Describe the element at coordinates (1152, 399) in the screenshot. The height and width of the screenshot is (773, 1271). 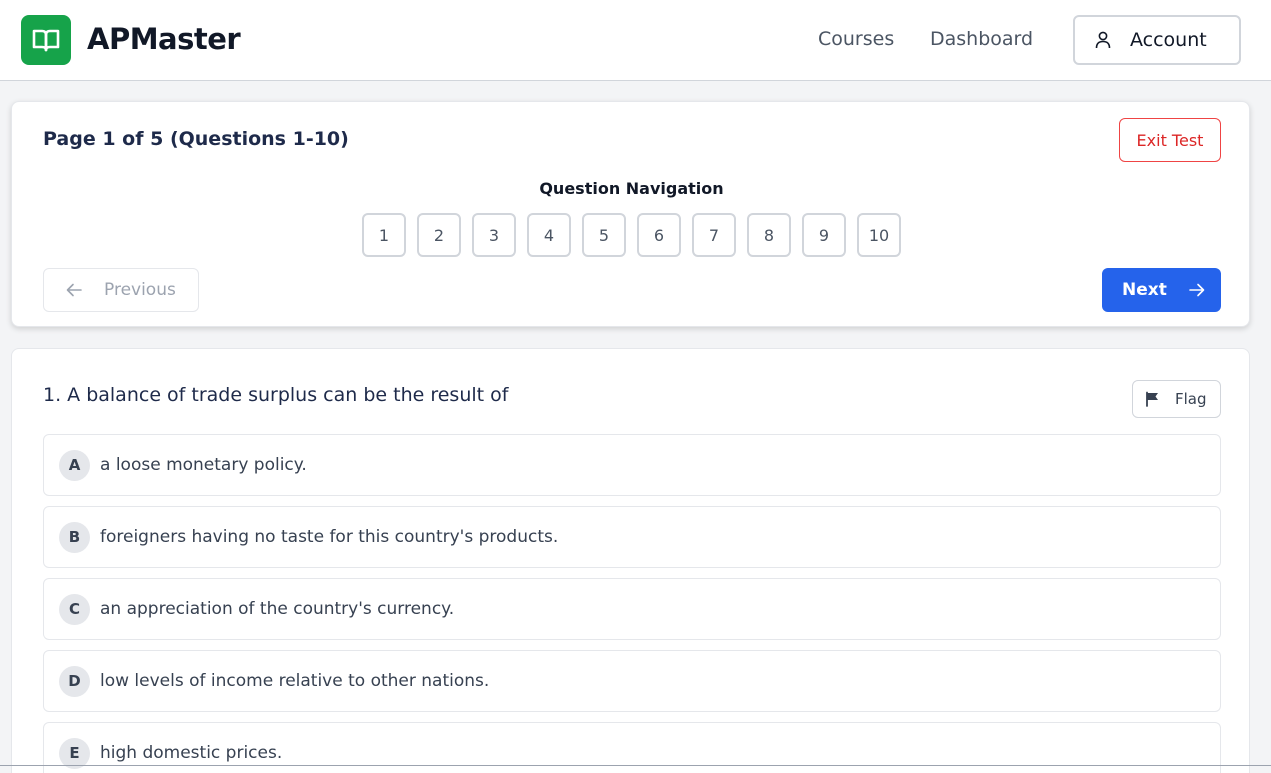
I see `flag-icon` at that location.